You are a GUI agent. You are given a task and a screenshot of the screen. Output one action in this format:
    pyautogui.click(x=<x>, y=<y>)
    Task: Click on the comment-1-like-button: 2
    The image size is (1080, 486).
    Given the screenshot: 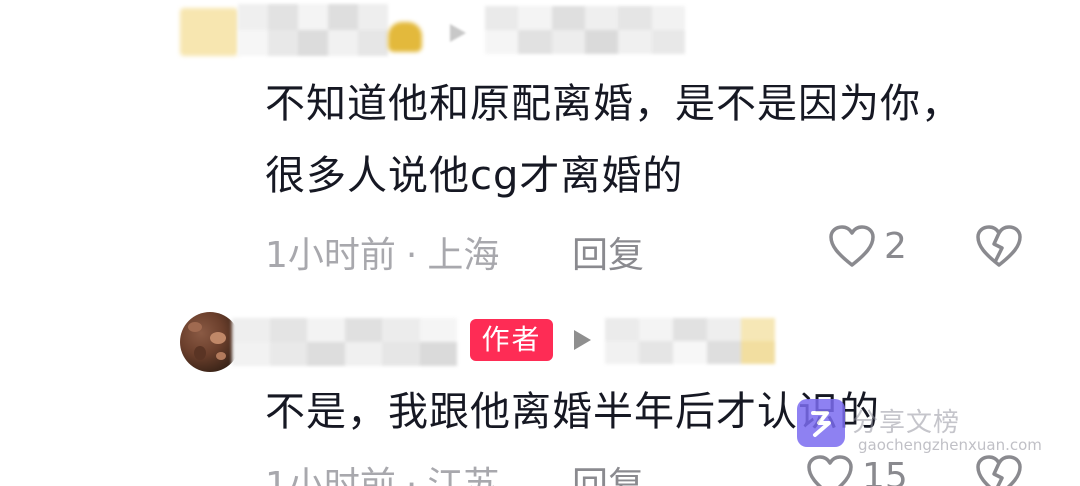 What is the action you would take?
    pyautogui.click(x=867, y=246)
    